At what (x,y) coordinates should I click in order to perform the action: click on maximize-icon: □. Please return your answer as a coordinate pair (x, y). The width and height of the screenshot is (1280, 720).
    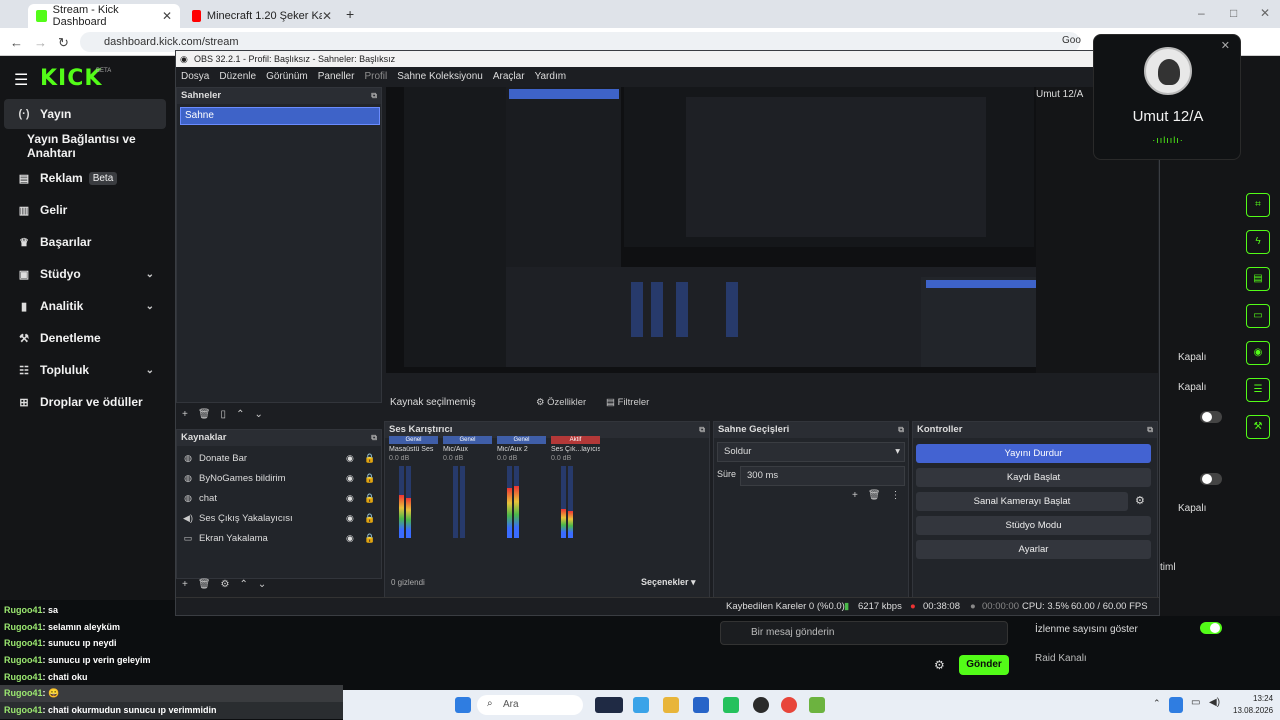
    Looking at the image, I should click on (1233, 13).